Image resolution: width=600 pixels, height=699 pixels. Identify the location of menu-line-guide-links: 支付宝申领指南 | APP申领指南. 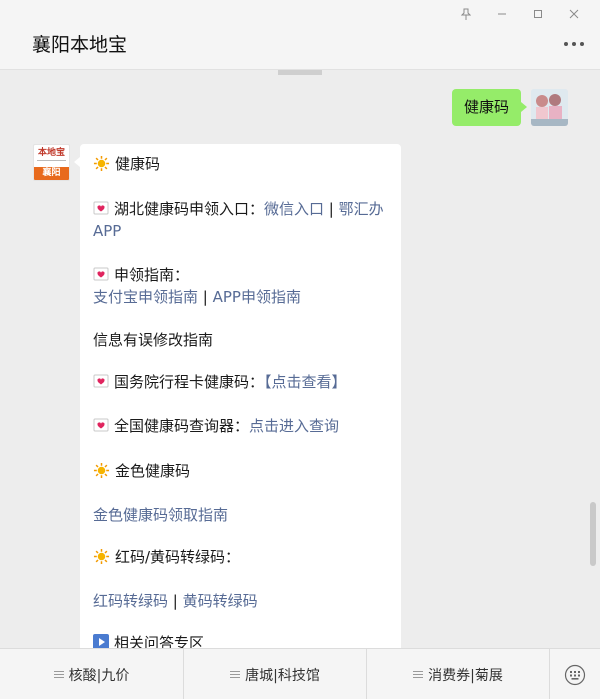
(243, 297).